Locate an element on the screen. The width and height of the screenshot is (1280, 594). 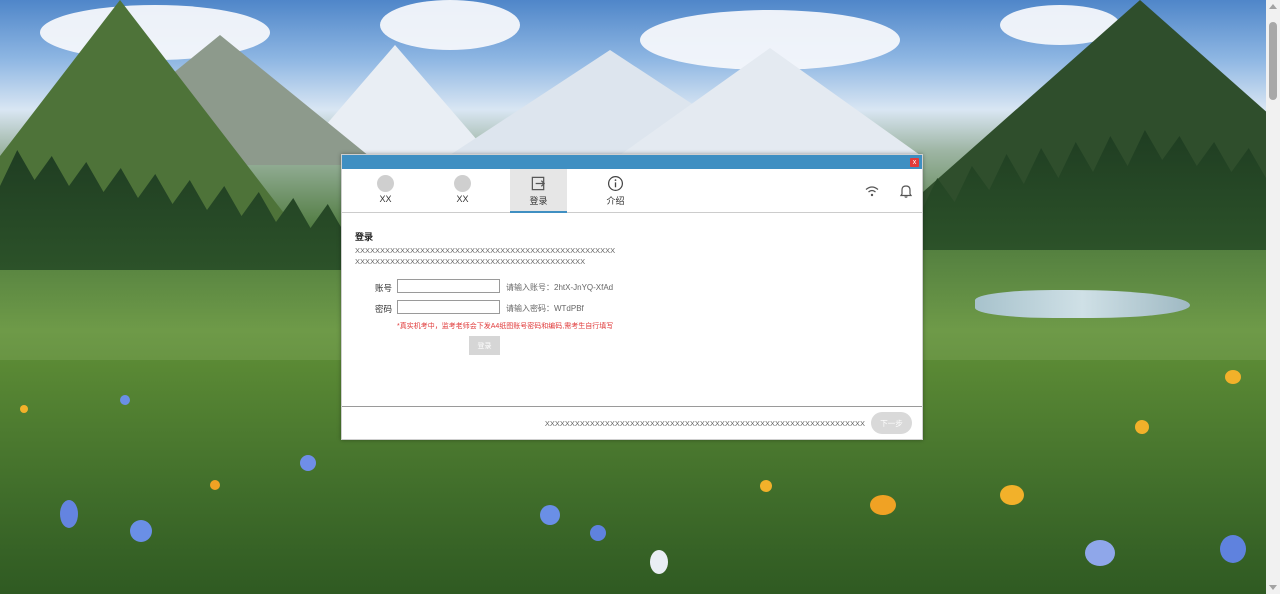
login-button: 登录 is located at coordinates (484, 345).